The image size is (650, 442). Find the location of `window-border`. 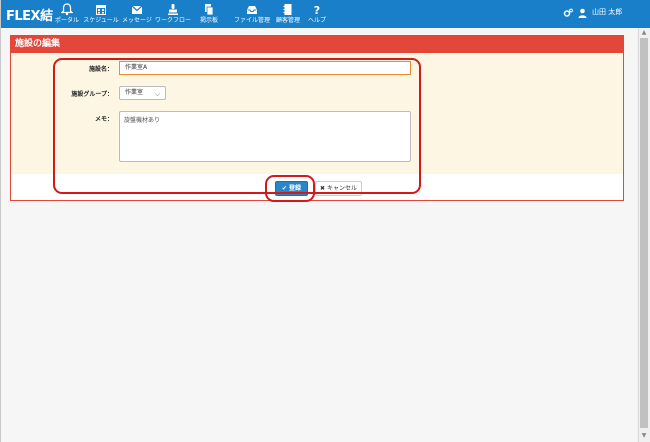

window-border is located at coordinates (0, 221).